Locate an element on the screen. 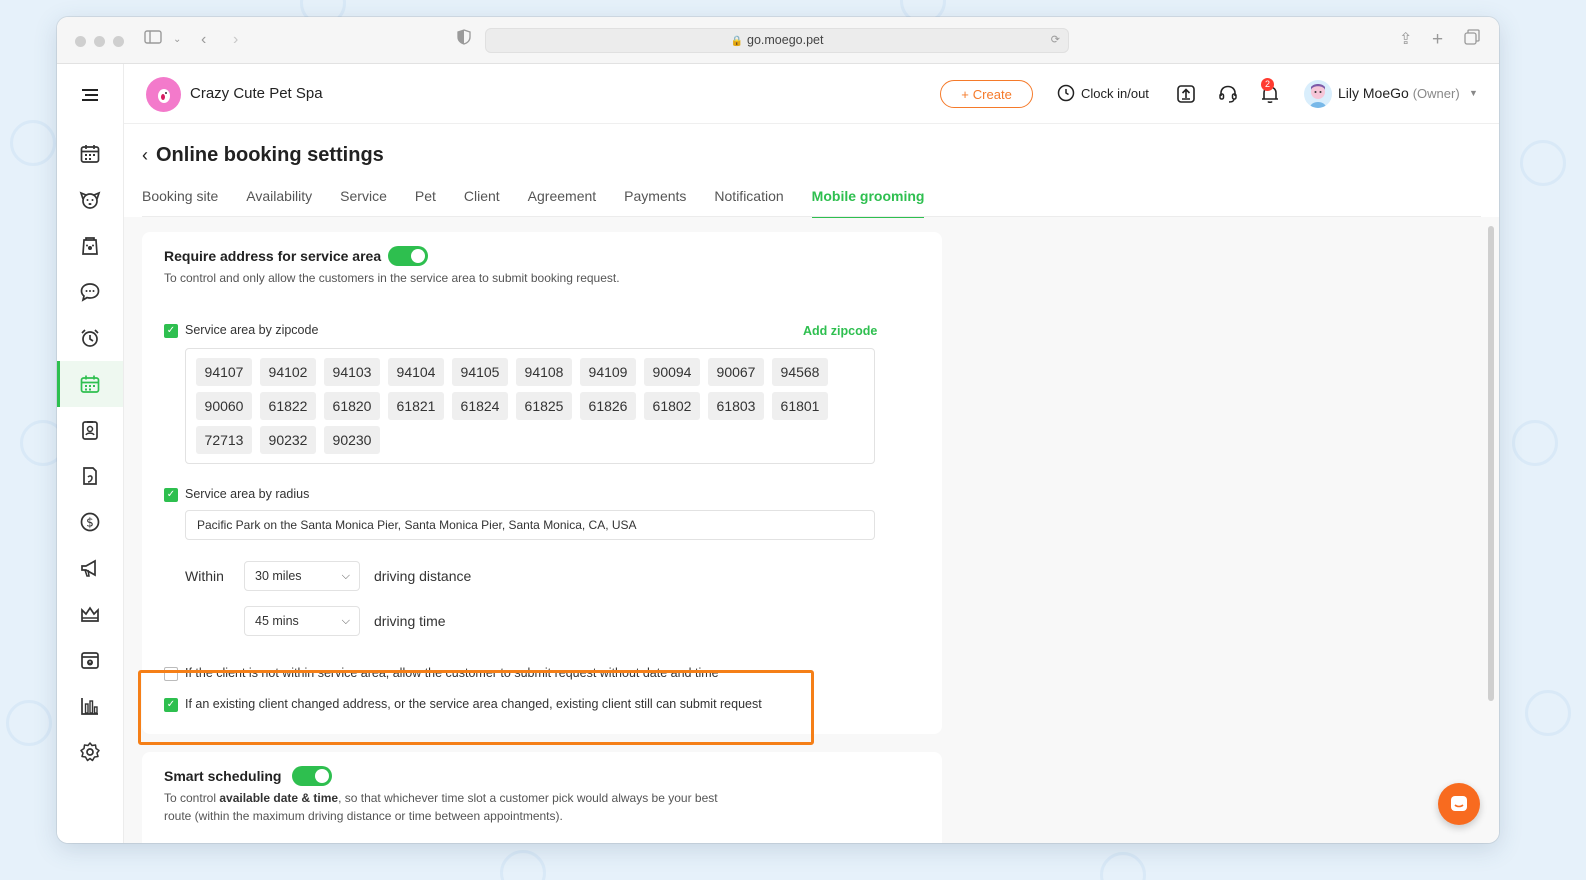 This screenshot has width=1586, height=880. zipcode-chip: 94107 is located at coordinates (224, 372).